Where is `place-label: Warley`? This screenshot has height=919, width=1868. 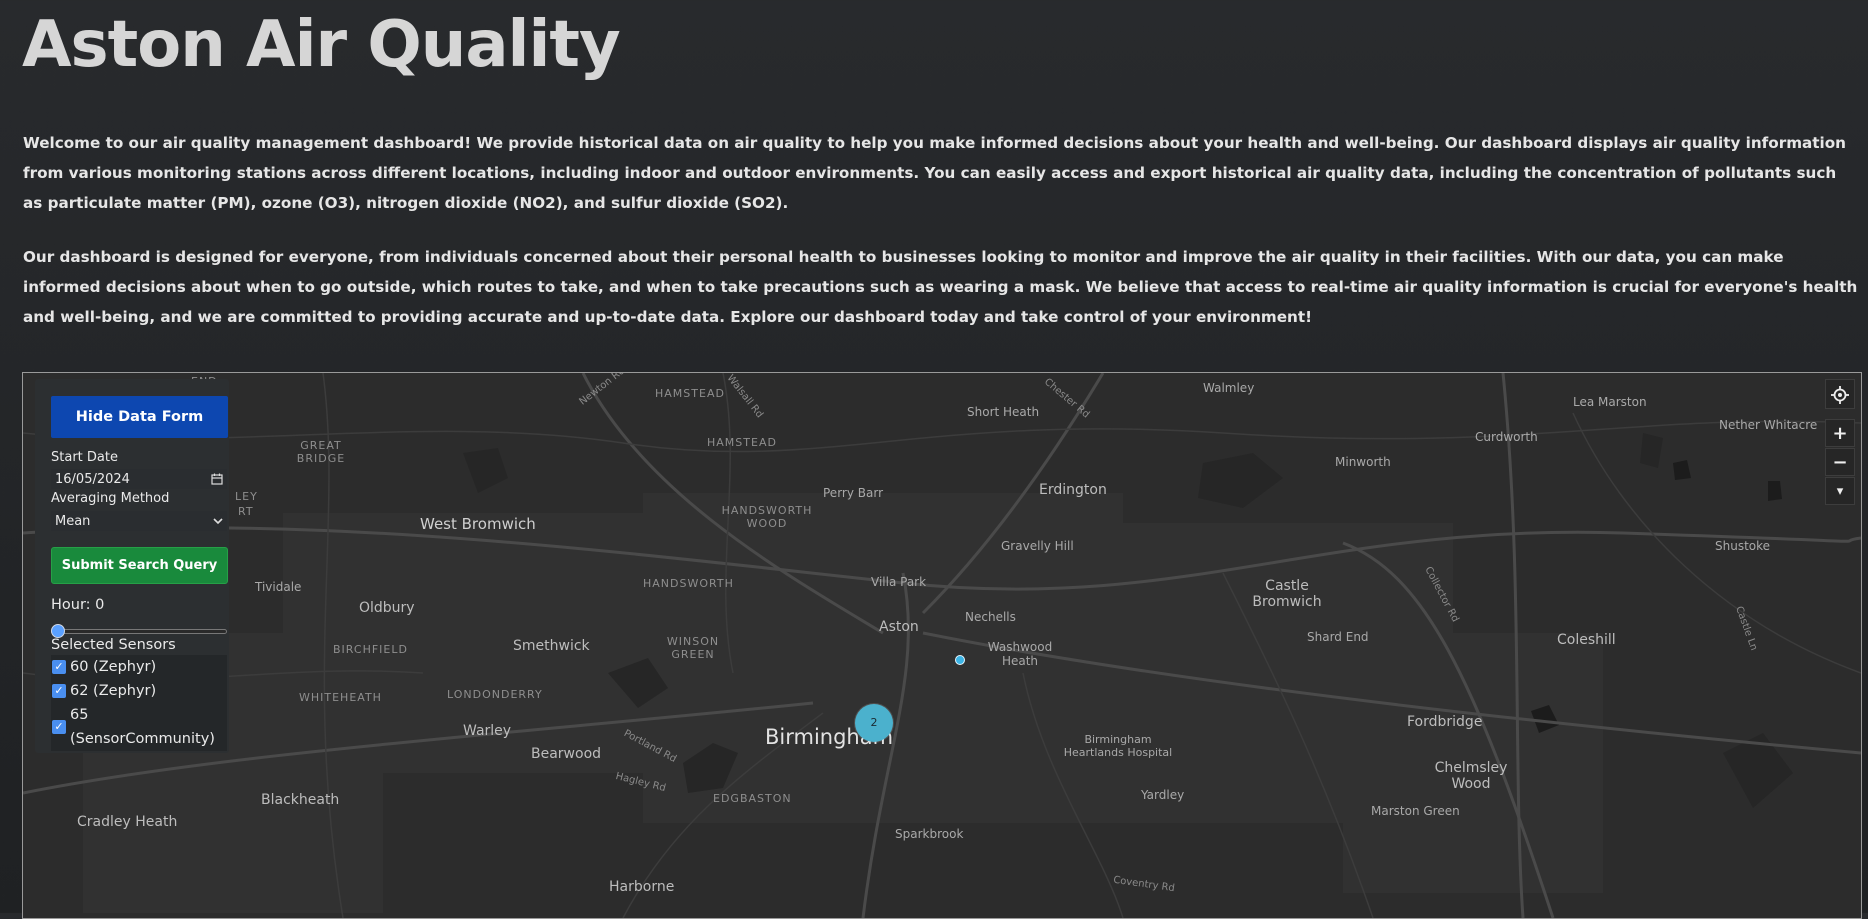 place-label: Warley is located at coordinates (487, 731).